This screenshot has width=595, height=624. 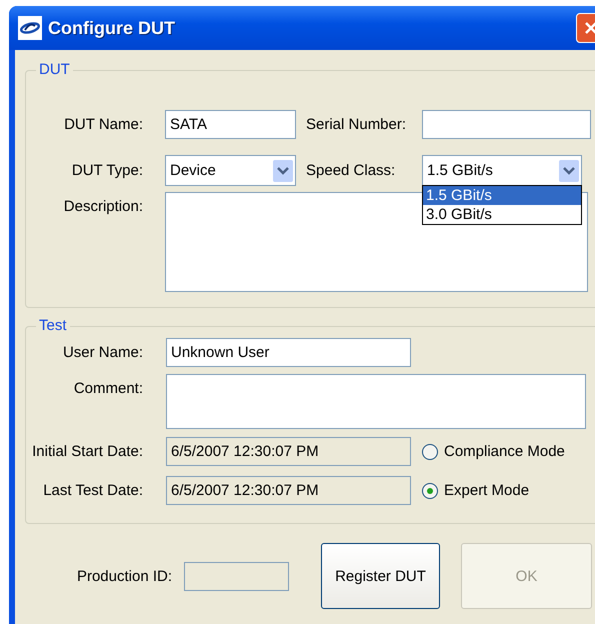 What do you see at coordinates (288, 490) in the screenshot?
I see `last-test-date-field: 6/5/2007 12:30:07 PM` at bounding box center [288, 490].